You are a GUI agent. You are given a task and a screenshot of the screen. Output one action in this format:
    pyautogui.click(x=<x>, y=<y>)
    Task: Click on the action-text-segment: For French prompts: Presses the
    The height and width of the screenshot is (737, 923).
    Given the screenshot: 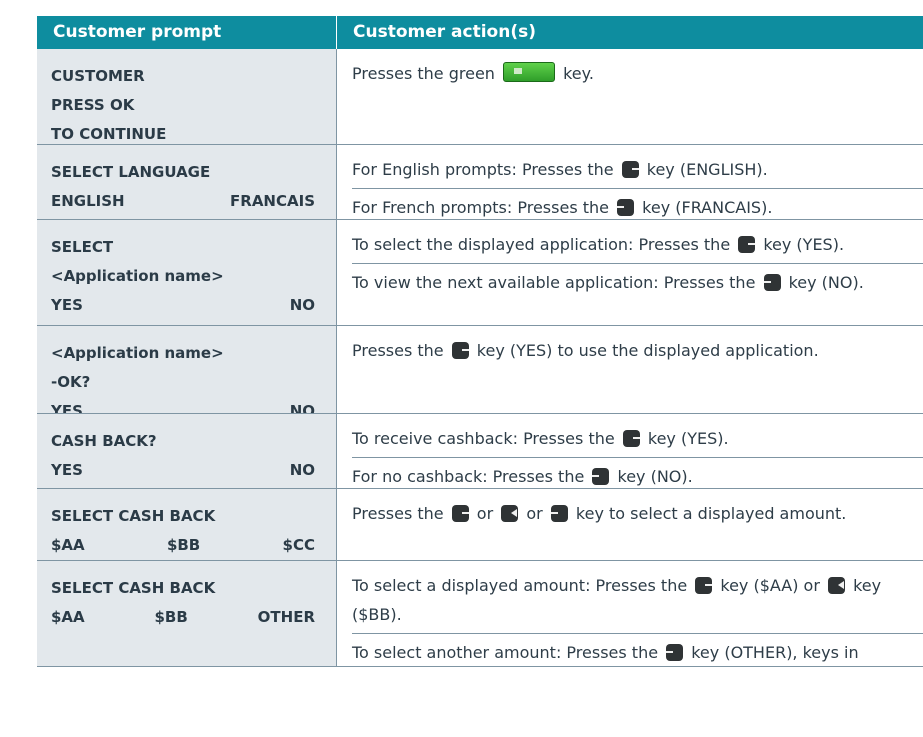 What is the action you would take?
    pyautogui.click(x=483, y=207)
    